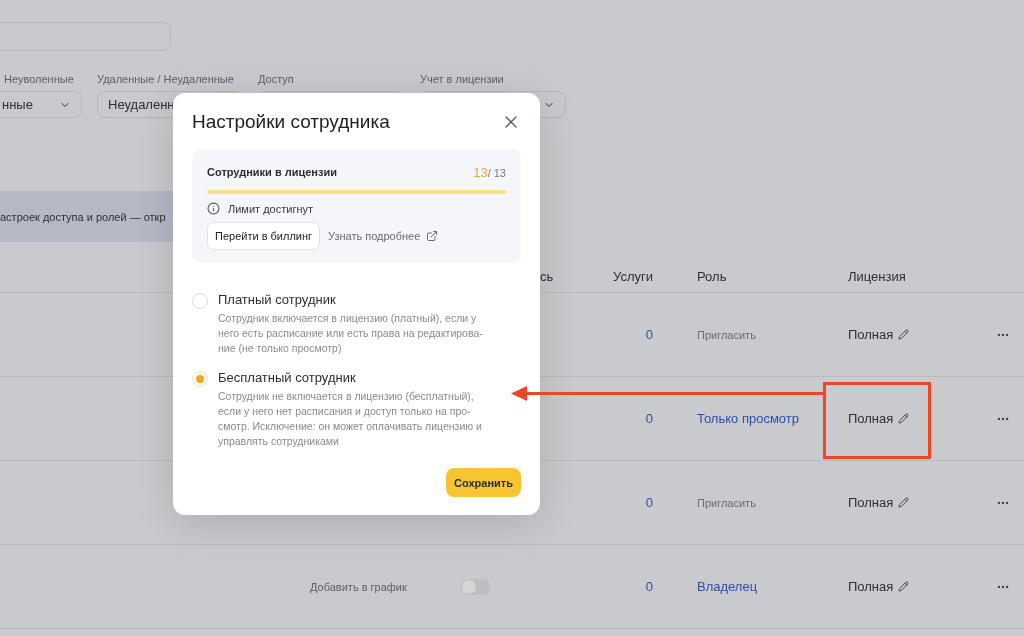 Image resolution: width=1024 pixels, height=636 pixels. I want to click on option-title: Бесплатный сотрудник, so click(287, 377).